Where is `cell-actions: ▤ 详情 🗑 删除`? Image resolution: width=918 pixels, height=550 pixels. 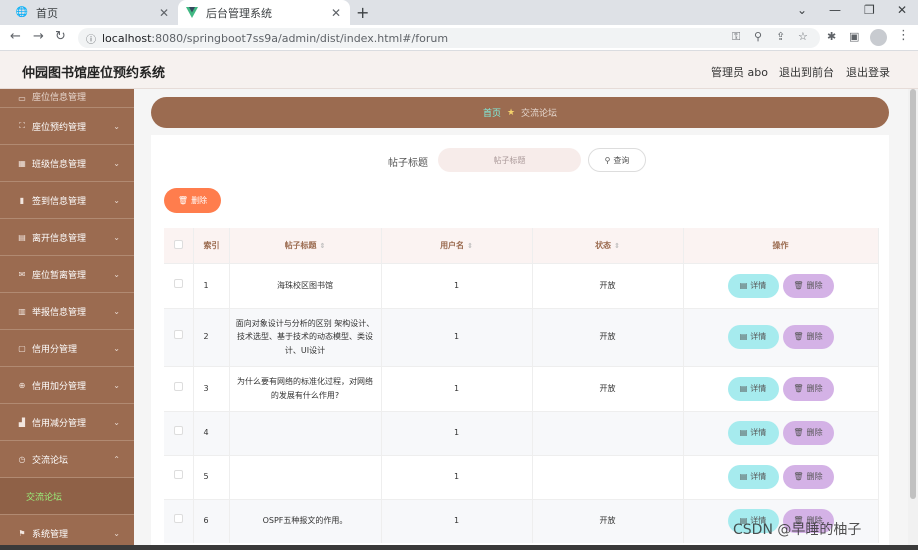 cell-actions: ▤ 详情 🗑 删除 is located at coordinates (781, 285).